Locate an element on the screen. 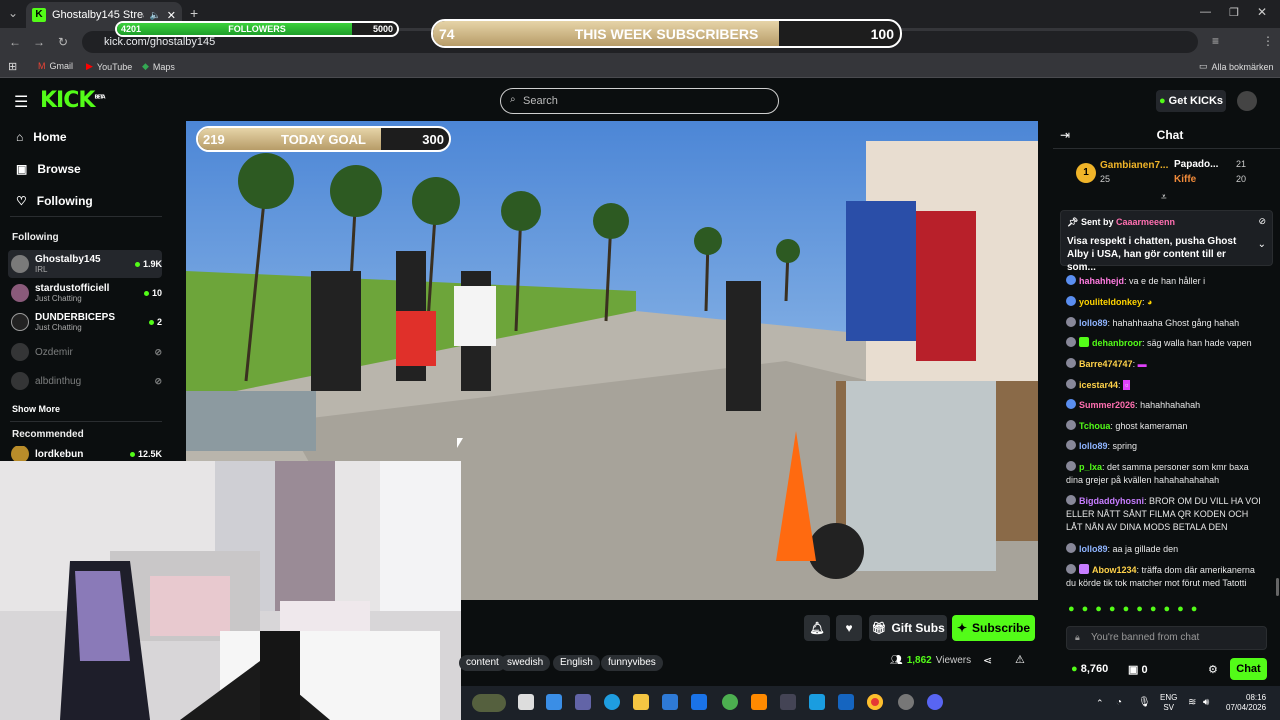 This screenshot has height=720, width=1280. edge-icon is located at coordinates (612, 702).